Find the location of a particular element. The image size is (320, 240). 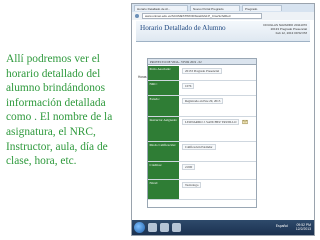

clock-date: 12/2/2013 is located at coordinates (303, 229).